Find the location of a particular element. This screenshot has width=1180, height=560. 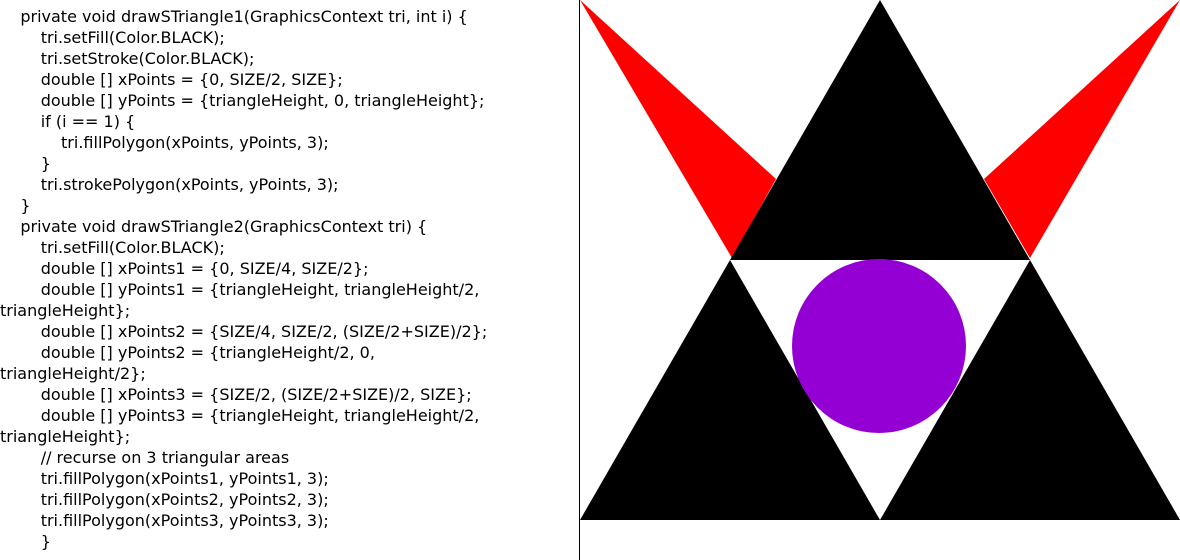

code-line: tri.fillPolygon(xPoints, yPoints, 3); is located at coordinates (164, 142).